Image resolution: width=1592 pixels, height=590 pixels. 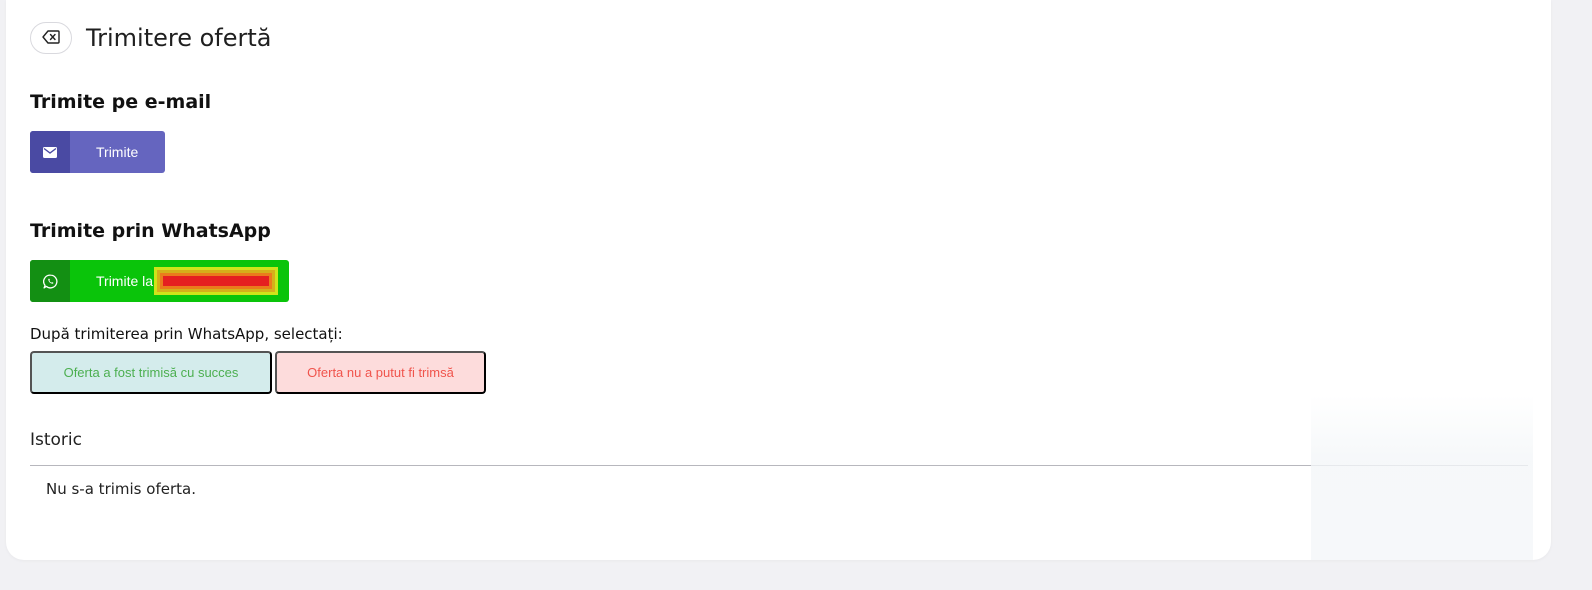 What do you see at coordinates (125, 281) in the screenshot?
I see `send-whatsapp-text: Trimite la` at bounding box center [125, 281].